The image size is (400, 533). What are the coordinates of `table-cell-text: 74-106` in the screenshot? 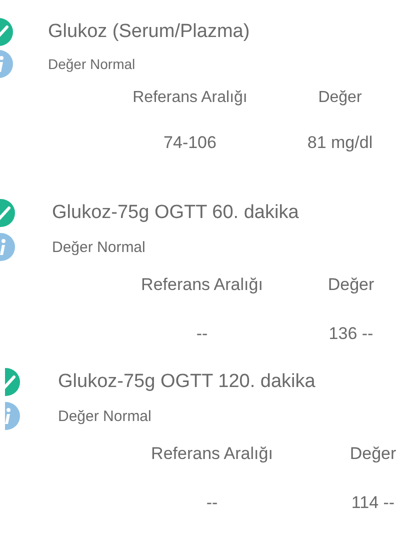 It's located at (190, 143).